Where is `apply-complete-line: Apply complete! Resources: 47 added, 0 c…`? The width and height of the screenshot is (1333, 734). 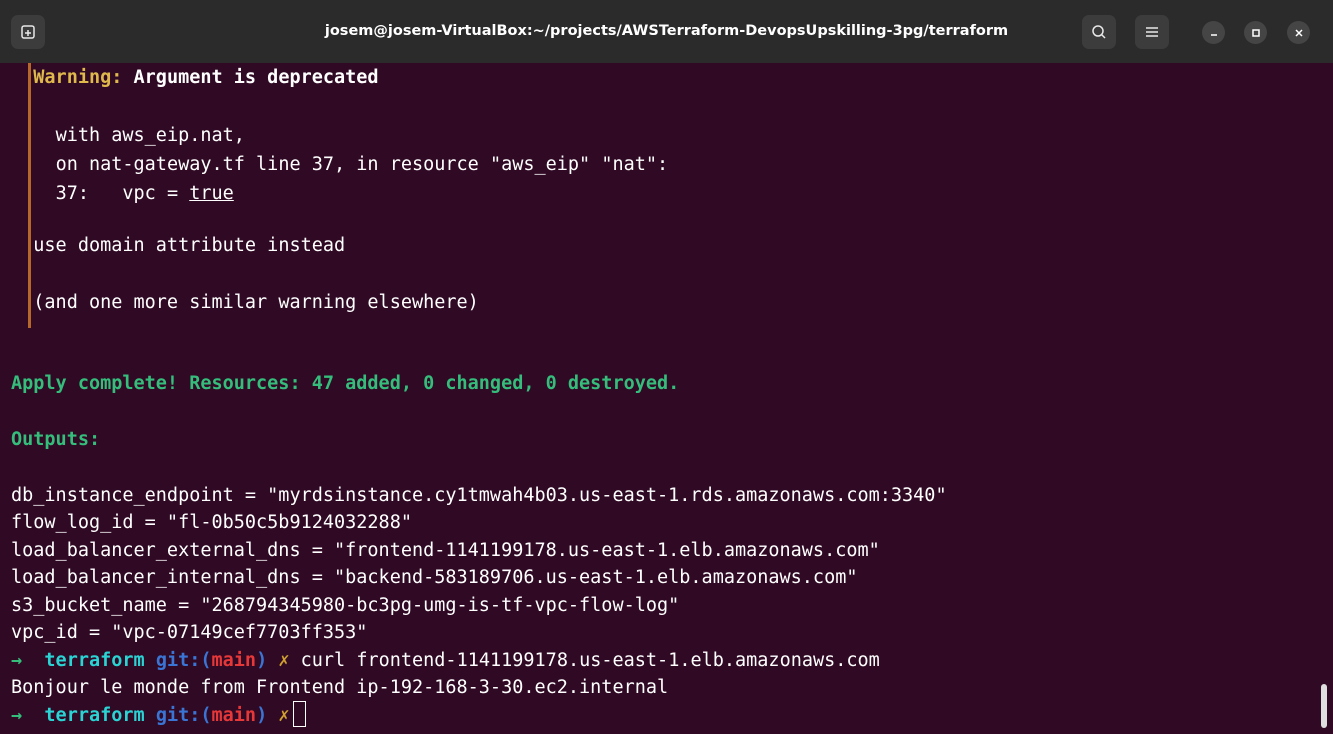 apply-complete-line: Apply complete! Resources: 47 added, 0 c… is located at coordinates (345, 383).